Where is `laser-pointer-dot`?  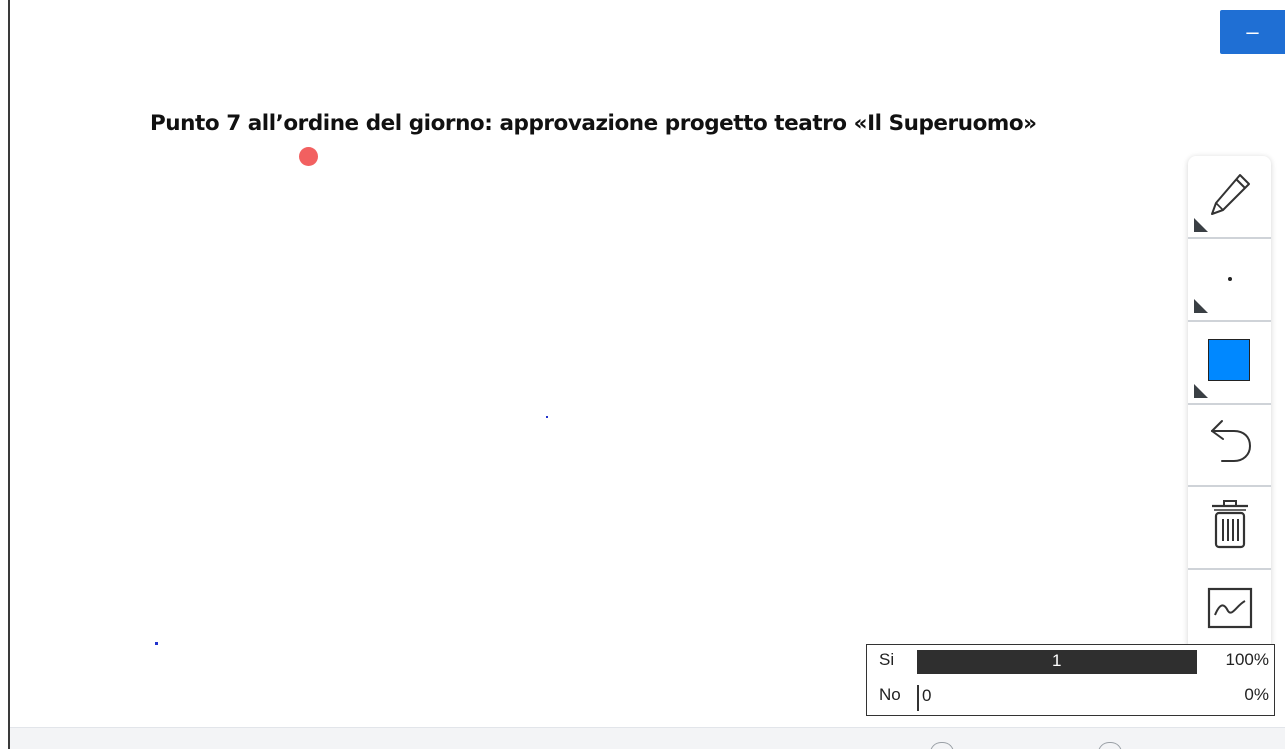
laser-pointer-dot is located at coordinates (308, 156).